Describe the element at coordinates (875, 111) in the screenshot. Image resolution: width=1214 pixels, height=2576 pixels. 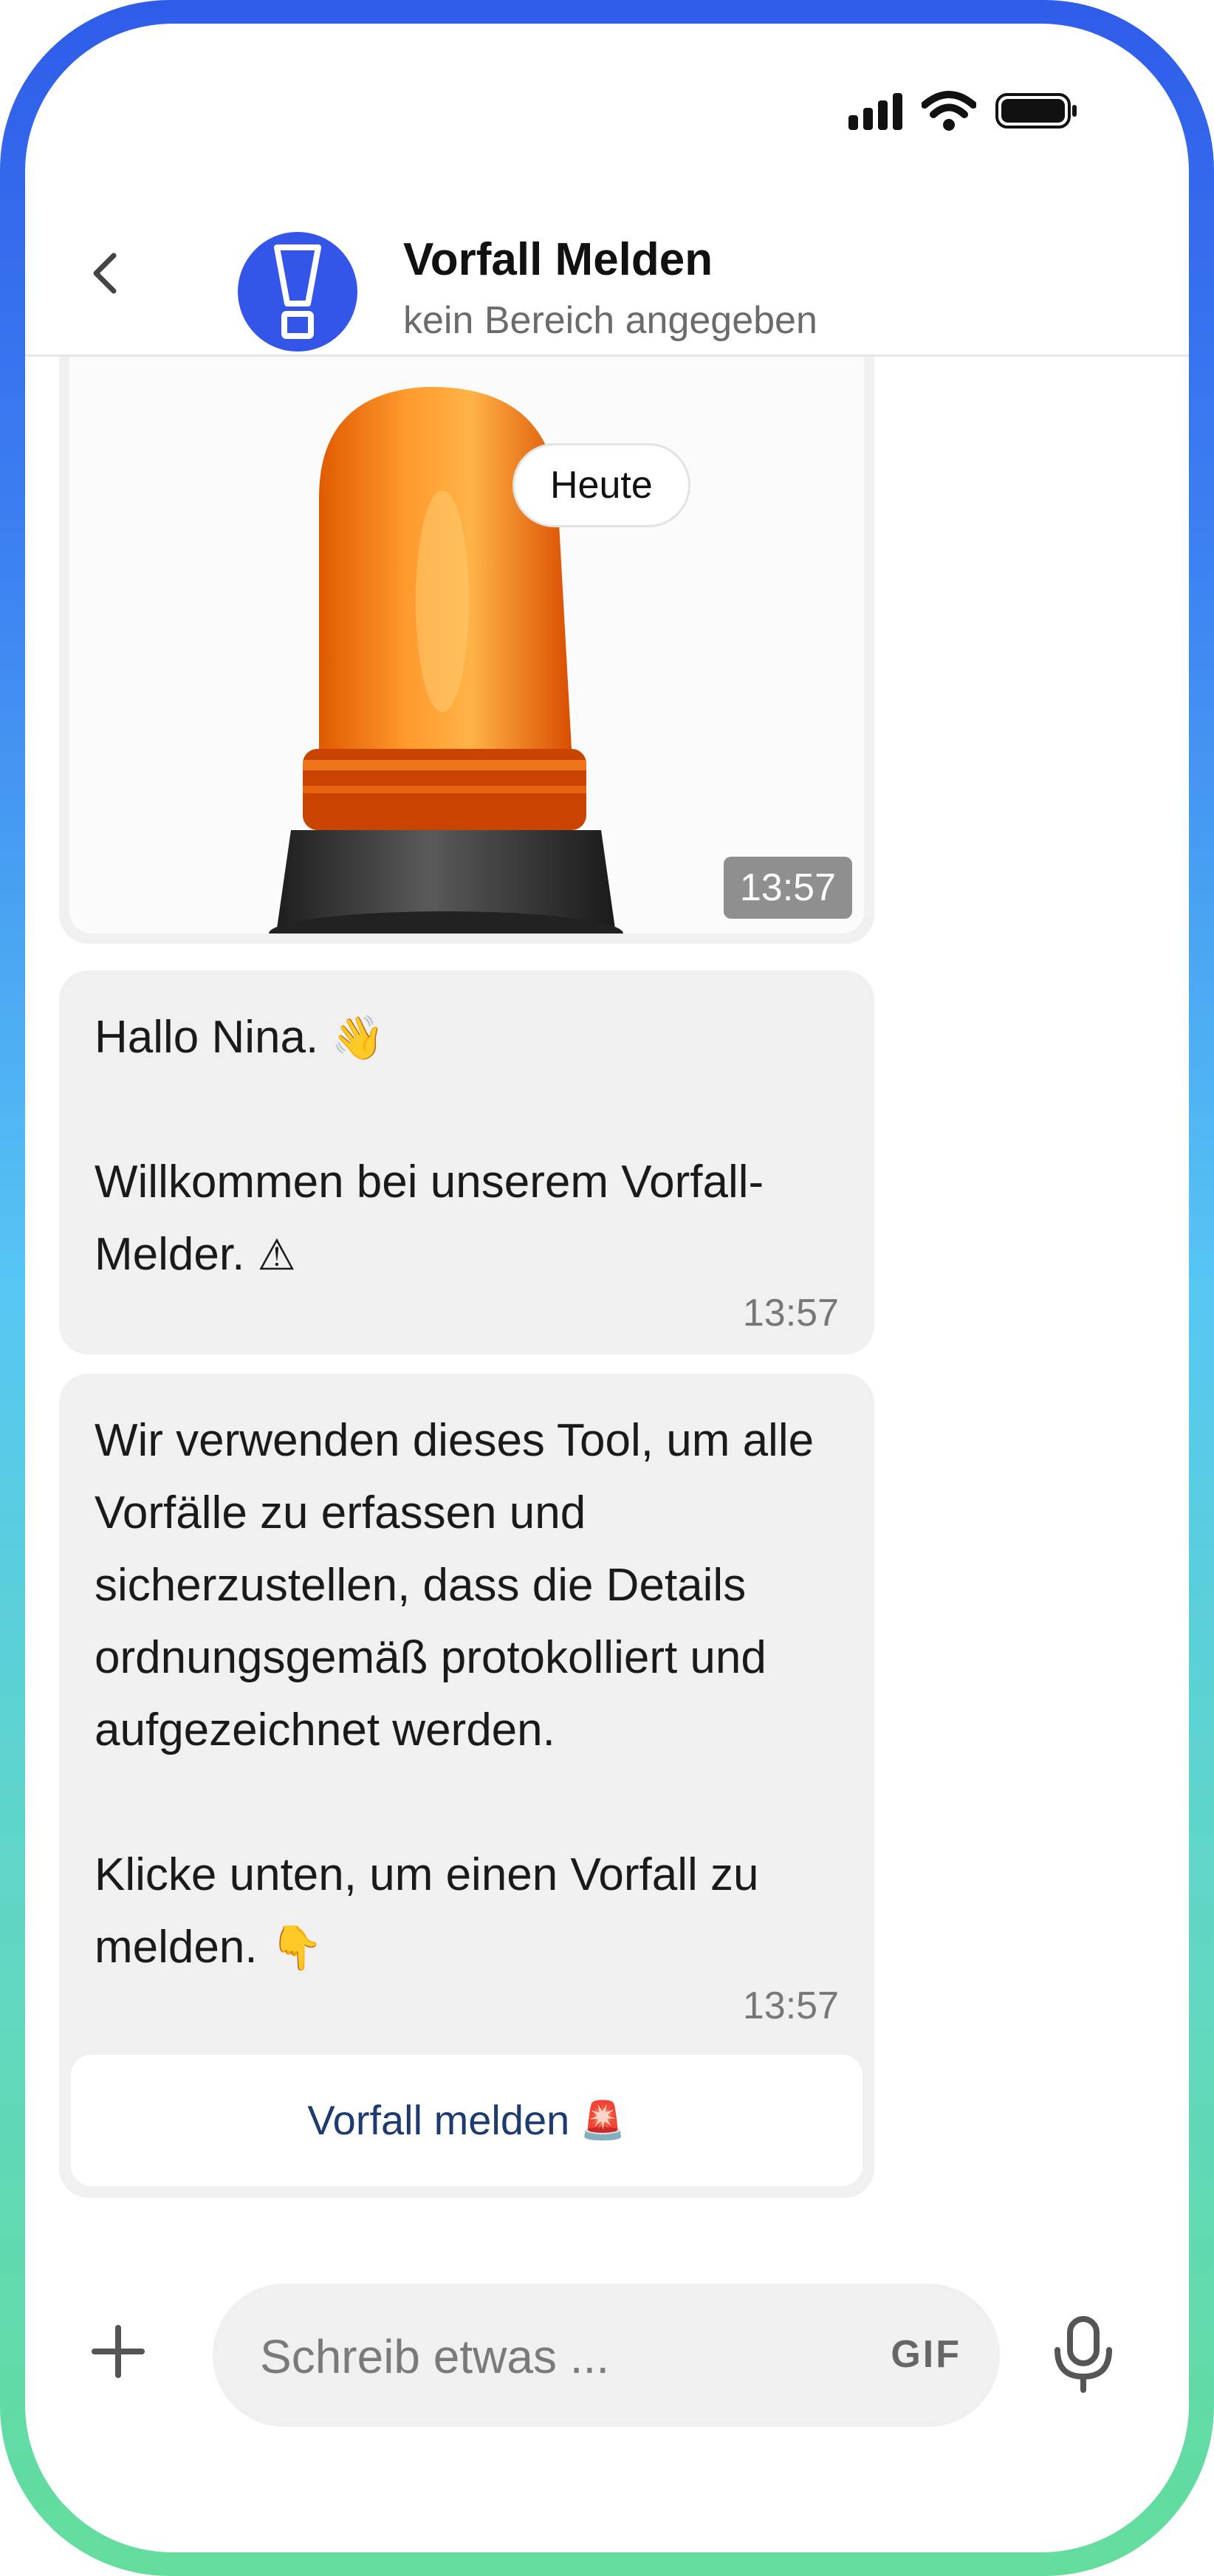
I see `signal-icon` at that location.